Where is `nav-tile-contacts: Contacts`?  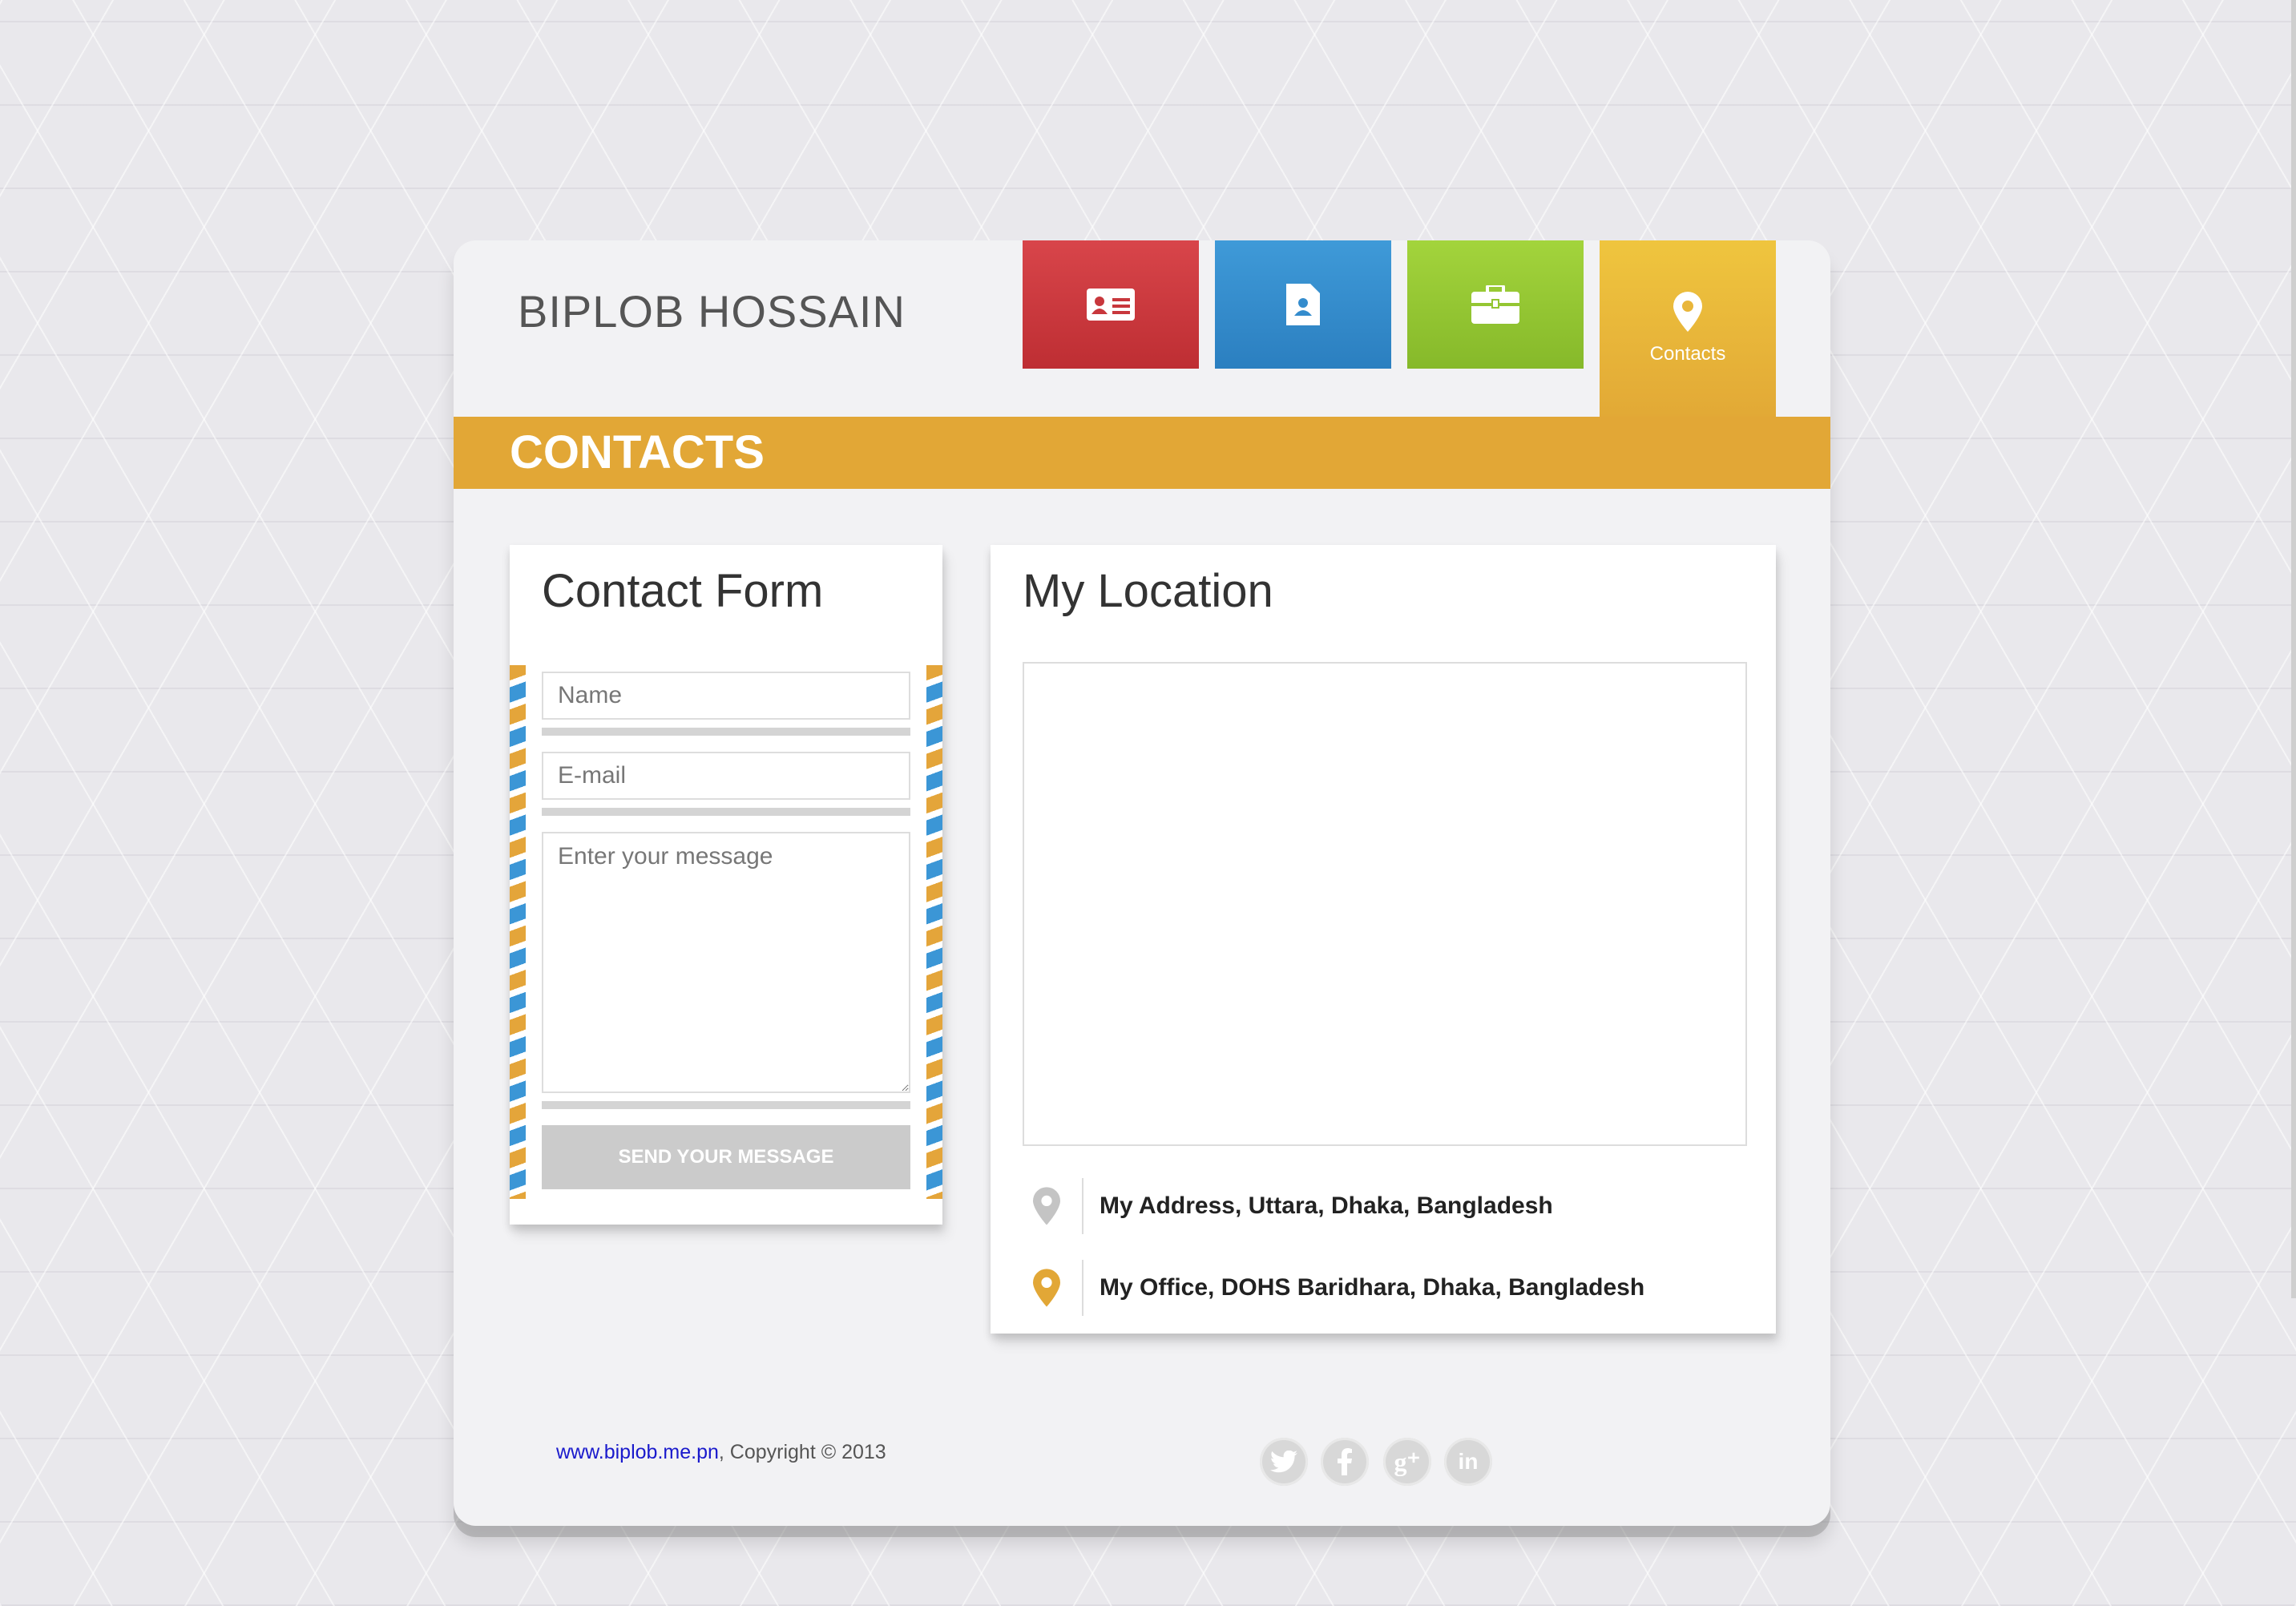
nav-tile-contacts: Contacts is located at coordinates (1688, 328).